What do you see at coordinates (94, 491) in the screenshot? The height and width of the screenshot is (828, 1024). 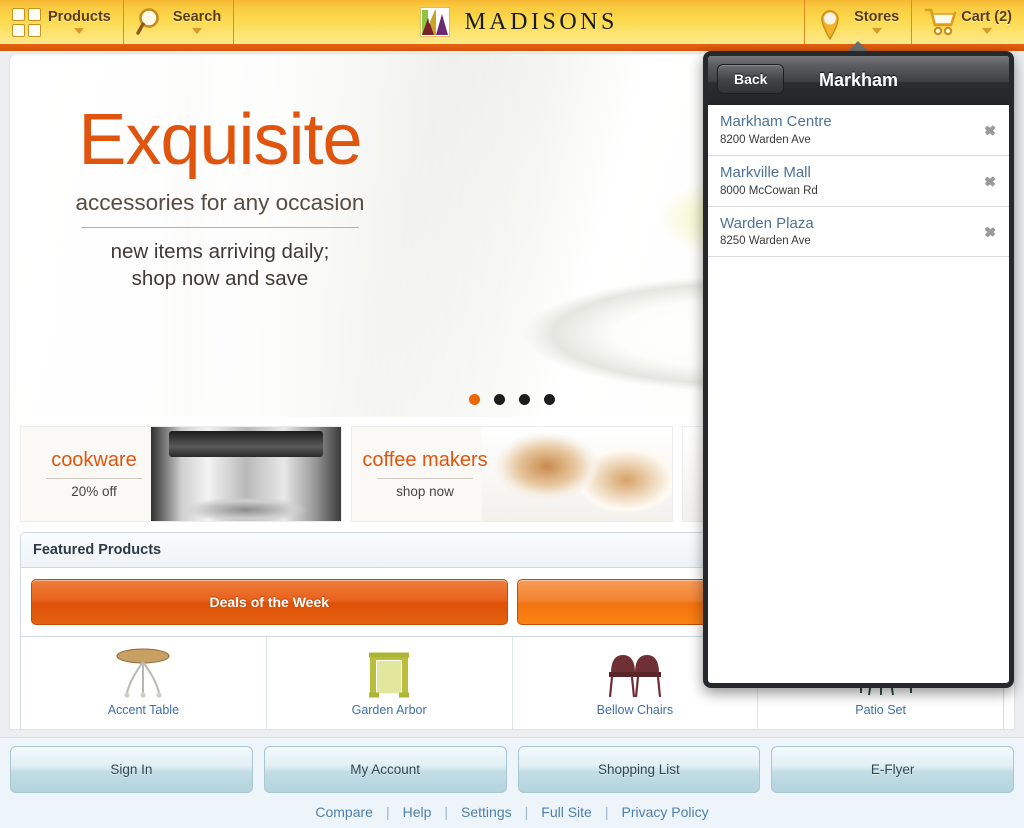 I see `promo-sub: 20% off` at bounding box center [94, 491].